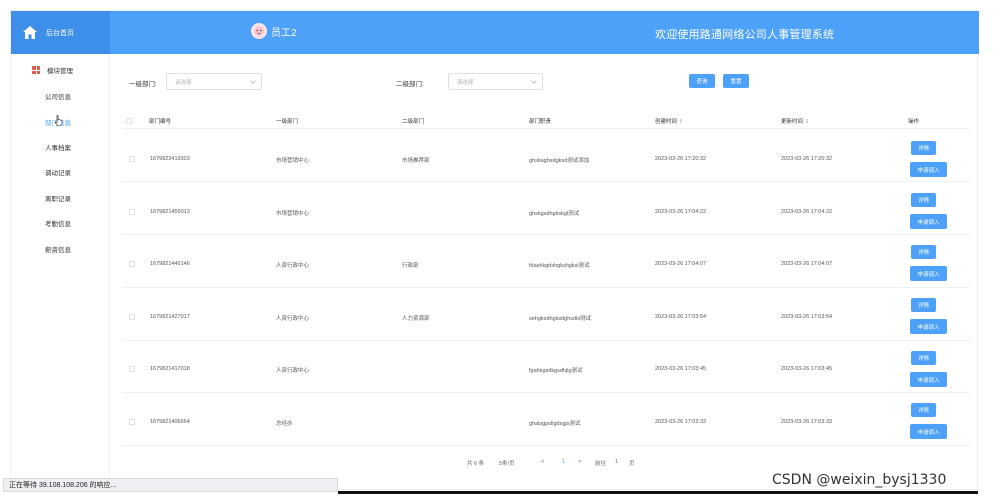 The image size is (1005, 501). I want to click on dept2-select: 请选择, so click(495, 81).